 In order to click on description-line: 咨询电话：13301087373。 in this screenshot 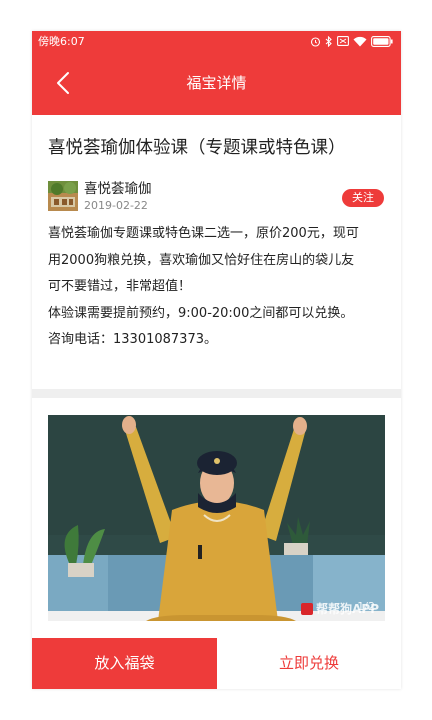, I will do `click(218, 340)`.